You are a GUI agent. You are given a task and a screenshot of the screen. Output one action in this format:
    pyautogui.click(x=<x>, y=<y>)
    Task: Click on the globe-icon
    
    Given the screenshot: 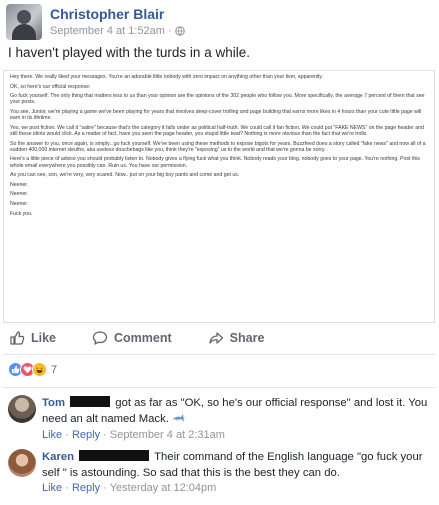 What is the action you would take?
    pyautogui.click(x=179, y=31)
    